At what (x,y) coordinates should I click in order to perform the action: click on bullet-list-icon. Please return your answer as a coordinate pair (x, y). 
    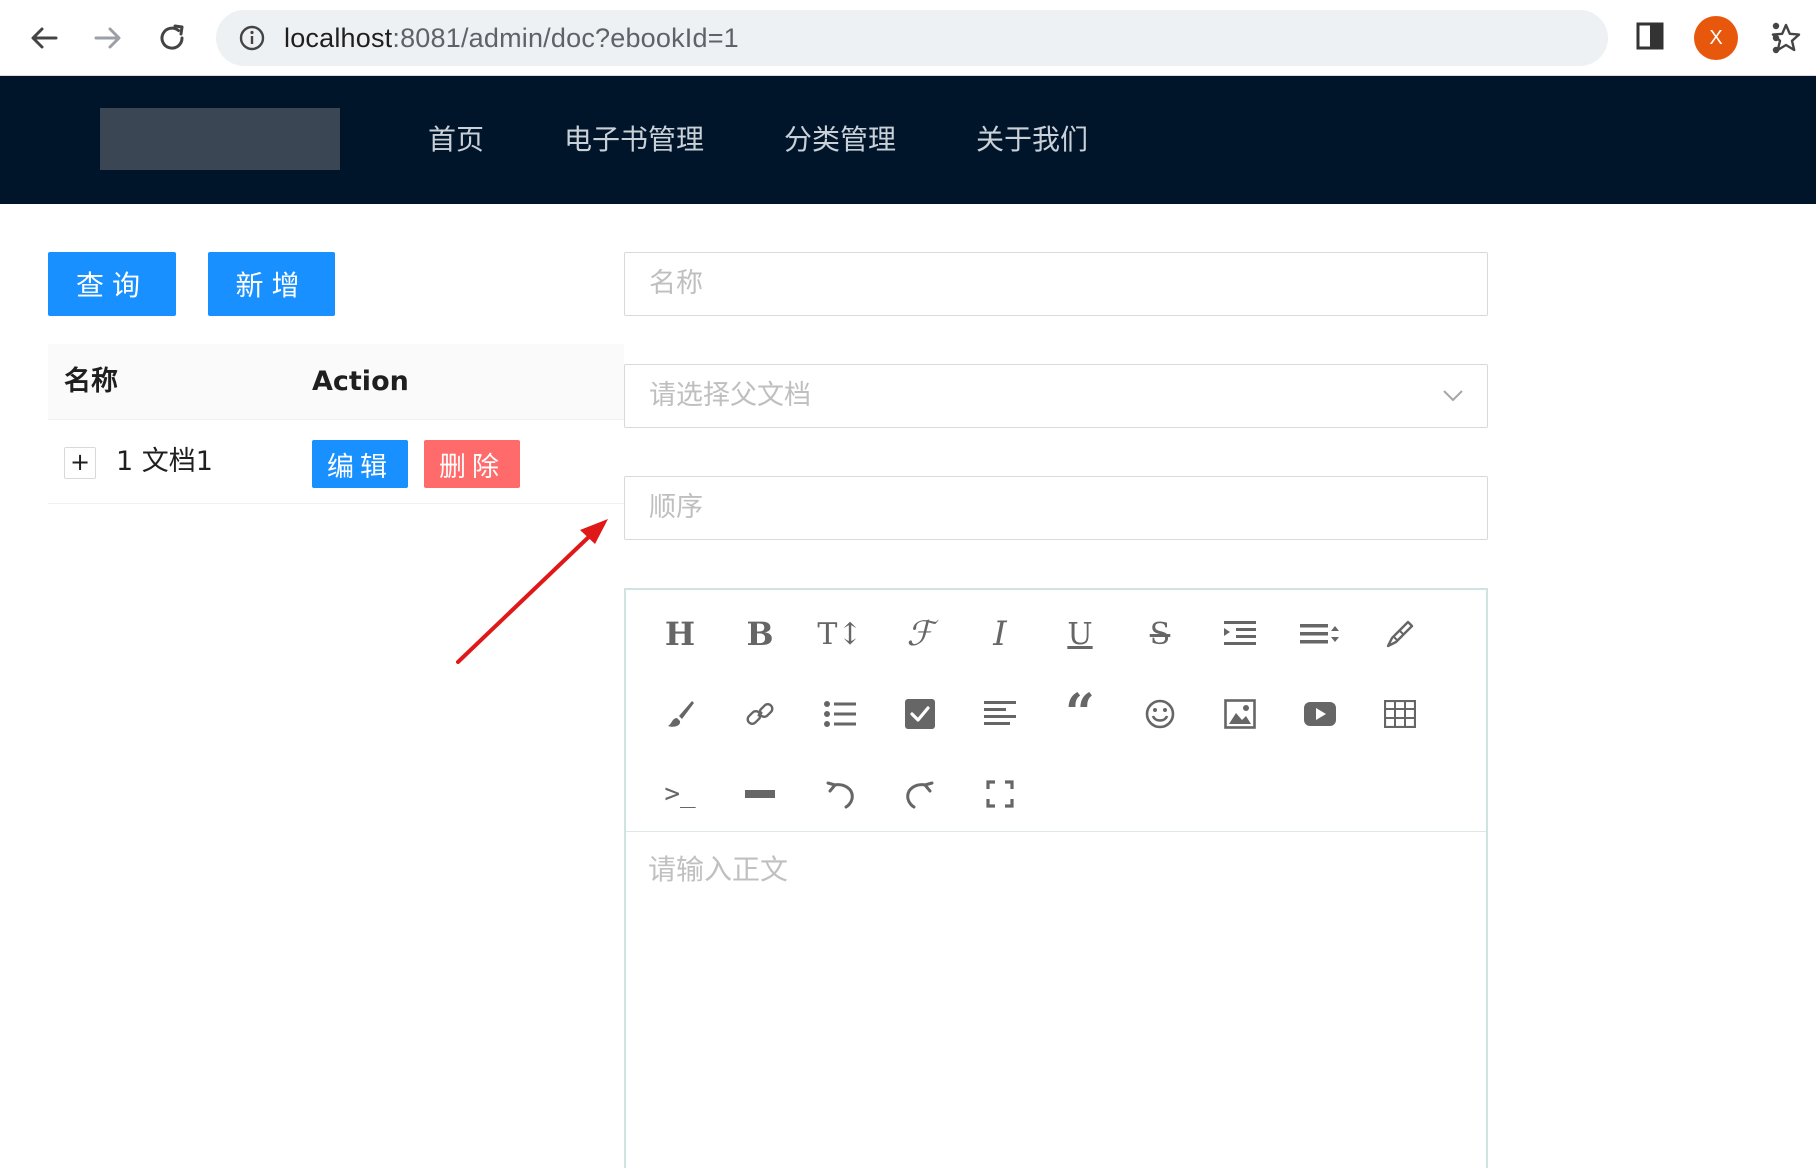
    Looking at the image, I should click on (840, 714).